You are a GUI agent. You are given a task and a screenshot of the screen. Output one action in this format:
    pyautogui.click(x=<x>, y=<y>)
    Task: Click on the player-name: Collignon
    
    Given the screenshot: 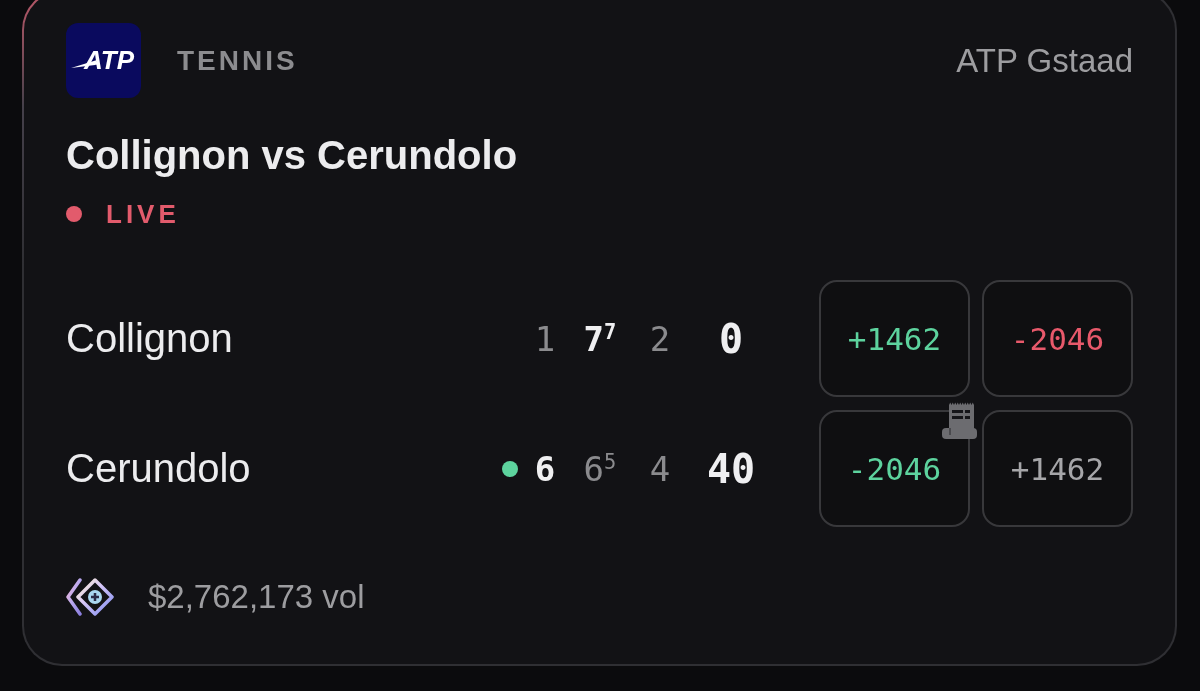 What is the action you would take?
    pyautogui.click(x=149, y=338)
    